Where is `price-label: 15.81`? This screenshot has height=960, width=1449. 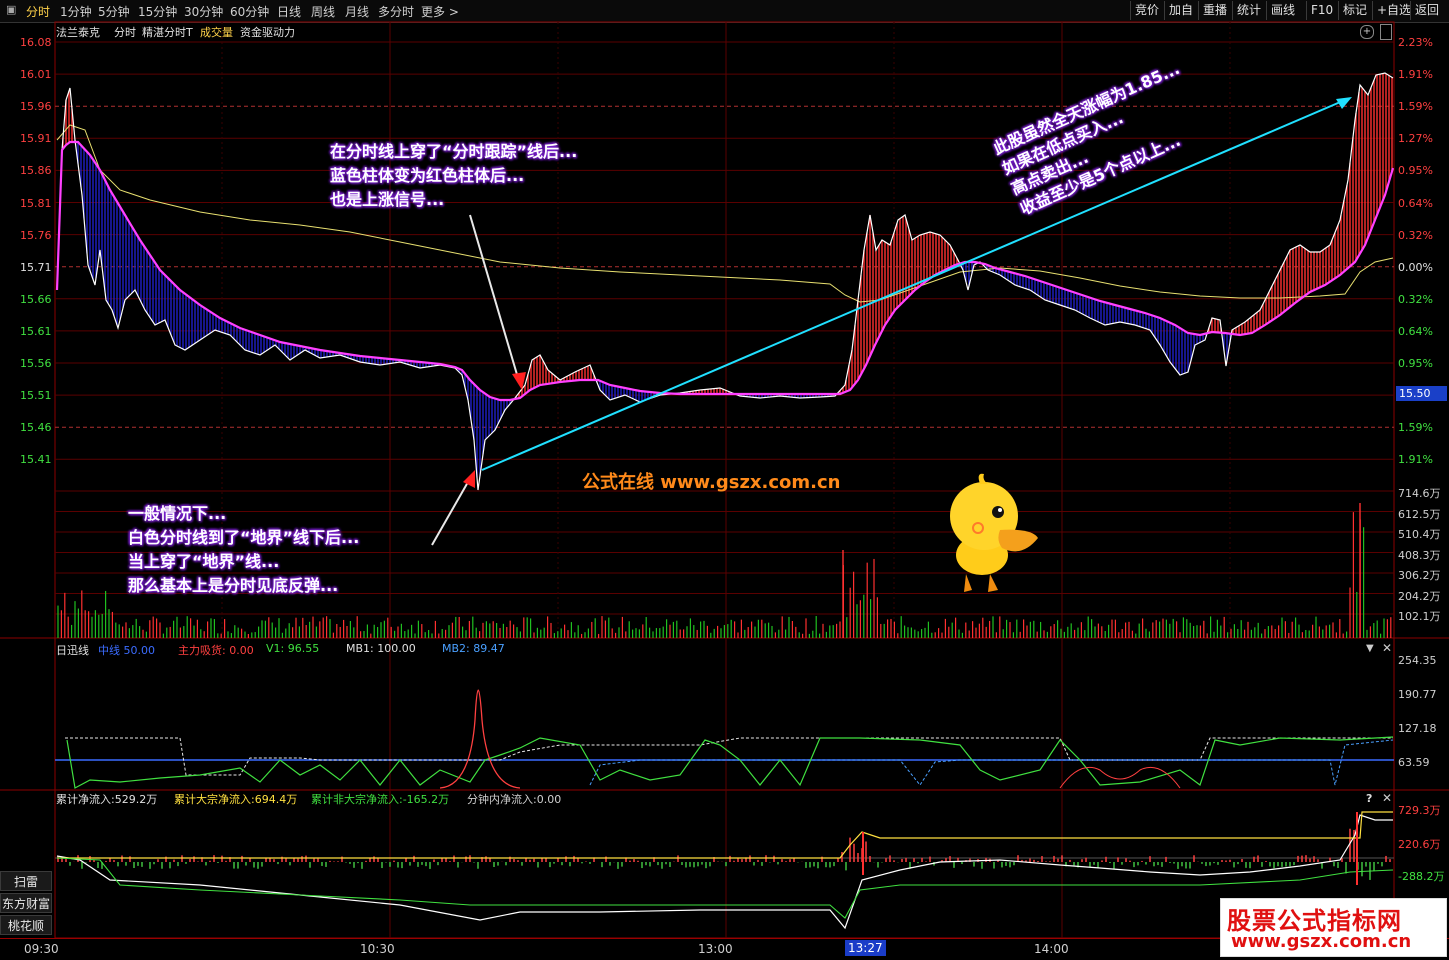 price-label: 15.81 is located at coordinates (36, 203).